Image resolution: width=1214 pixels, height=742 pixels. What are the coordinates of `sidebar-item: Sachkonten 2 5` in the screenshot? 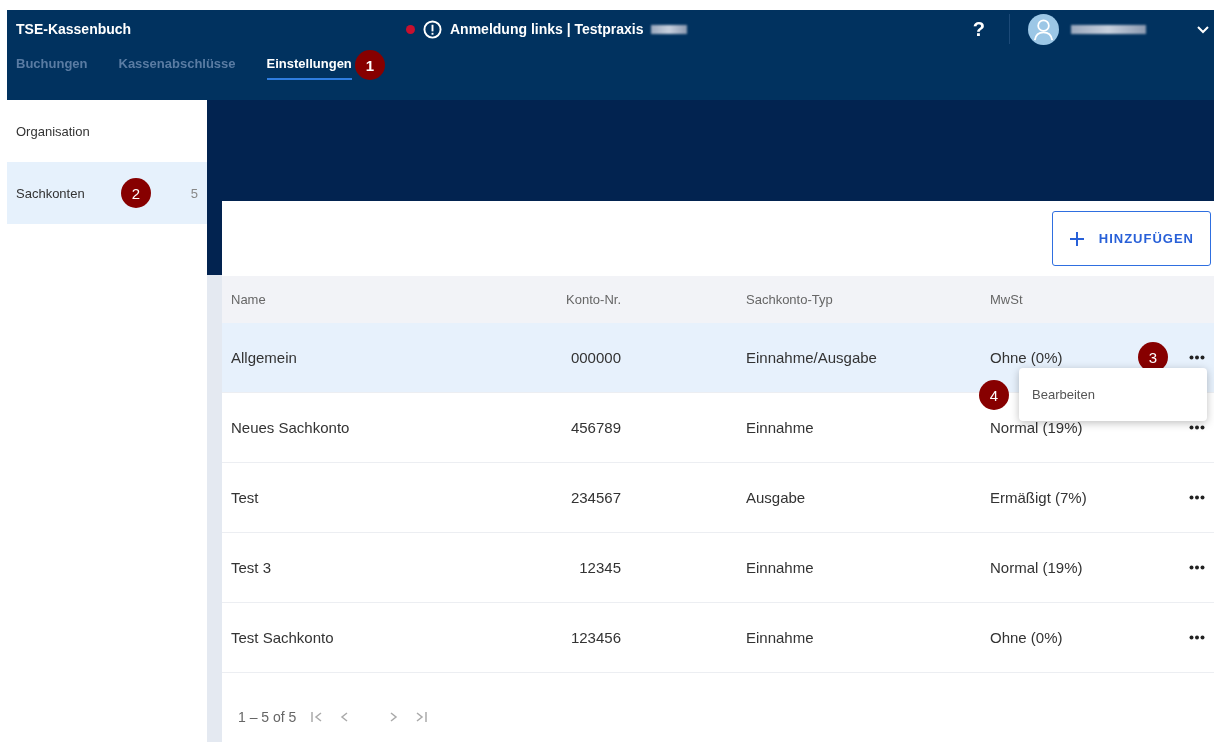 It's located at (107, 193).